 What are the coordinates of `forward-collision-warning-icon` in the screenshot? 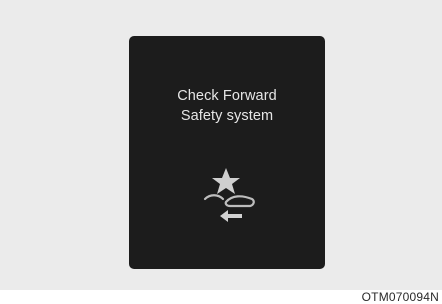 It's located at (229, 195).